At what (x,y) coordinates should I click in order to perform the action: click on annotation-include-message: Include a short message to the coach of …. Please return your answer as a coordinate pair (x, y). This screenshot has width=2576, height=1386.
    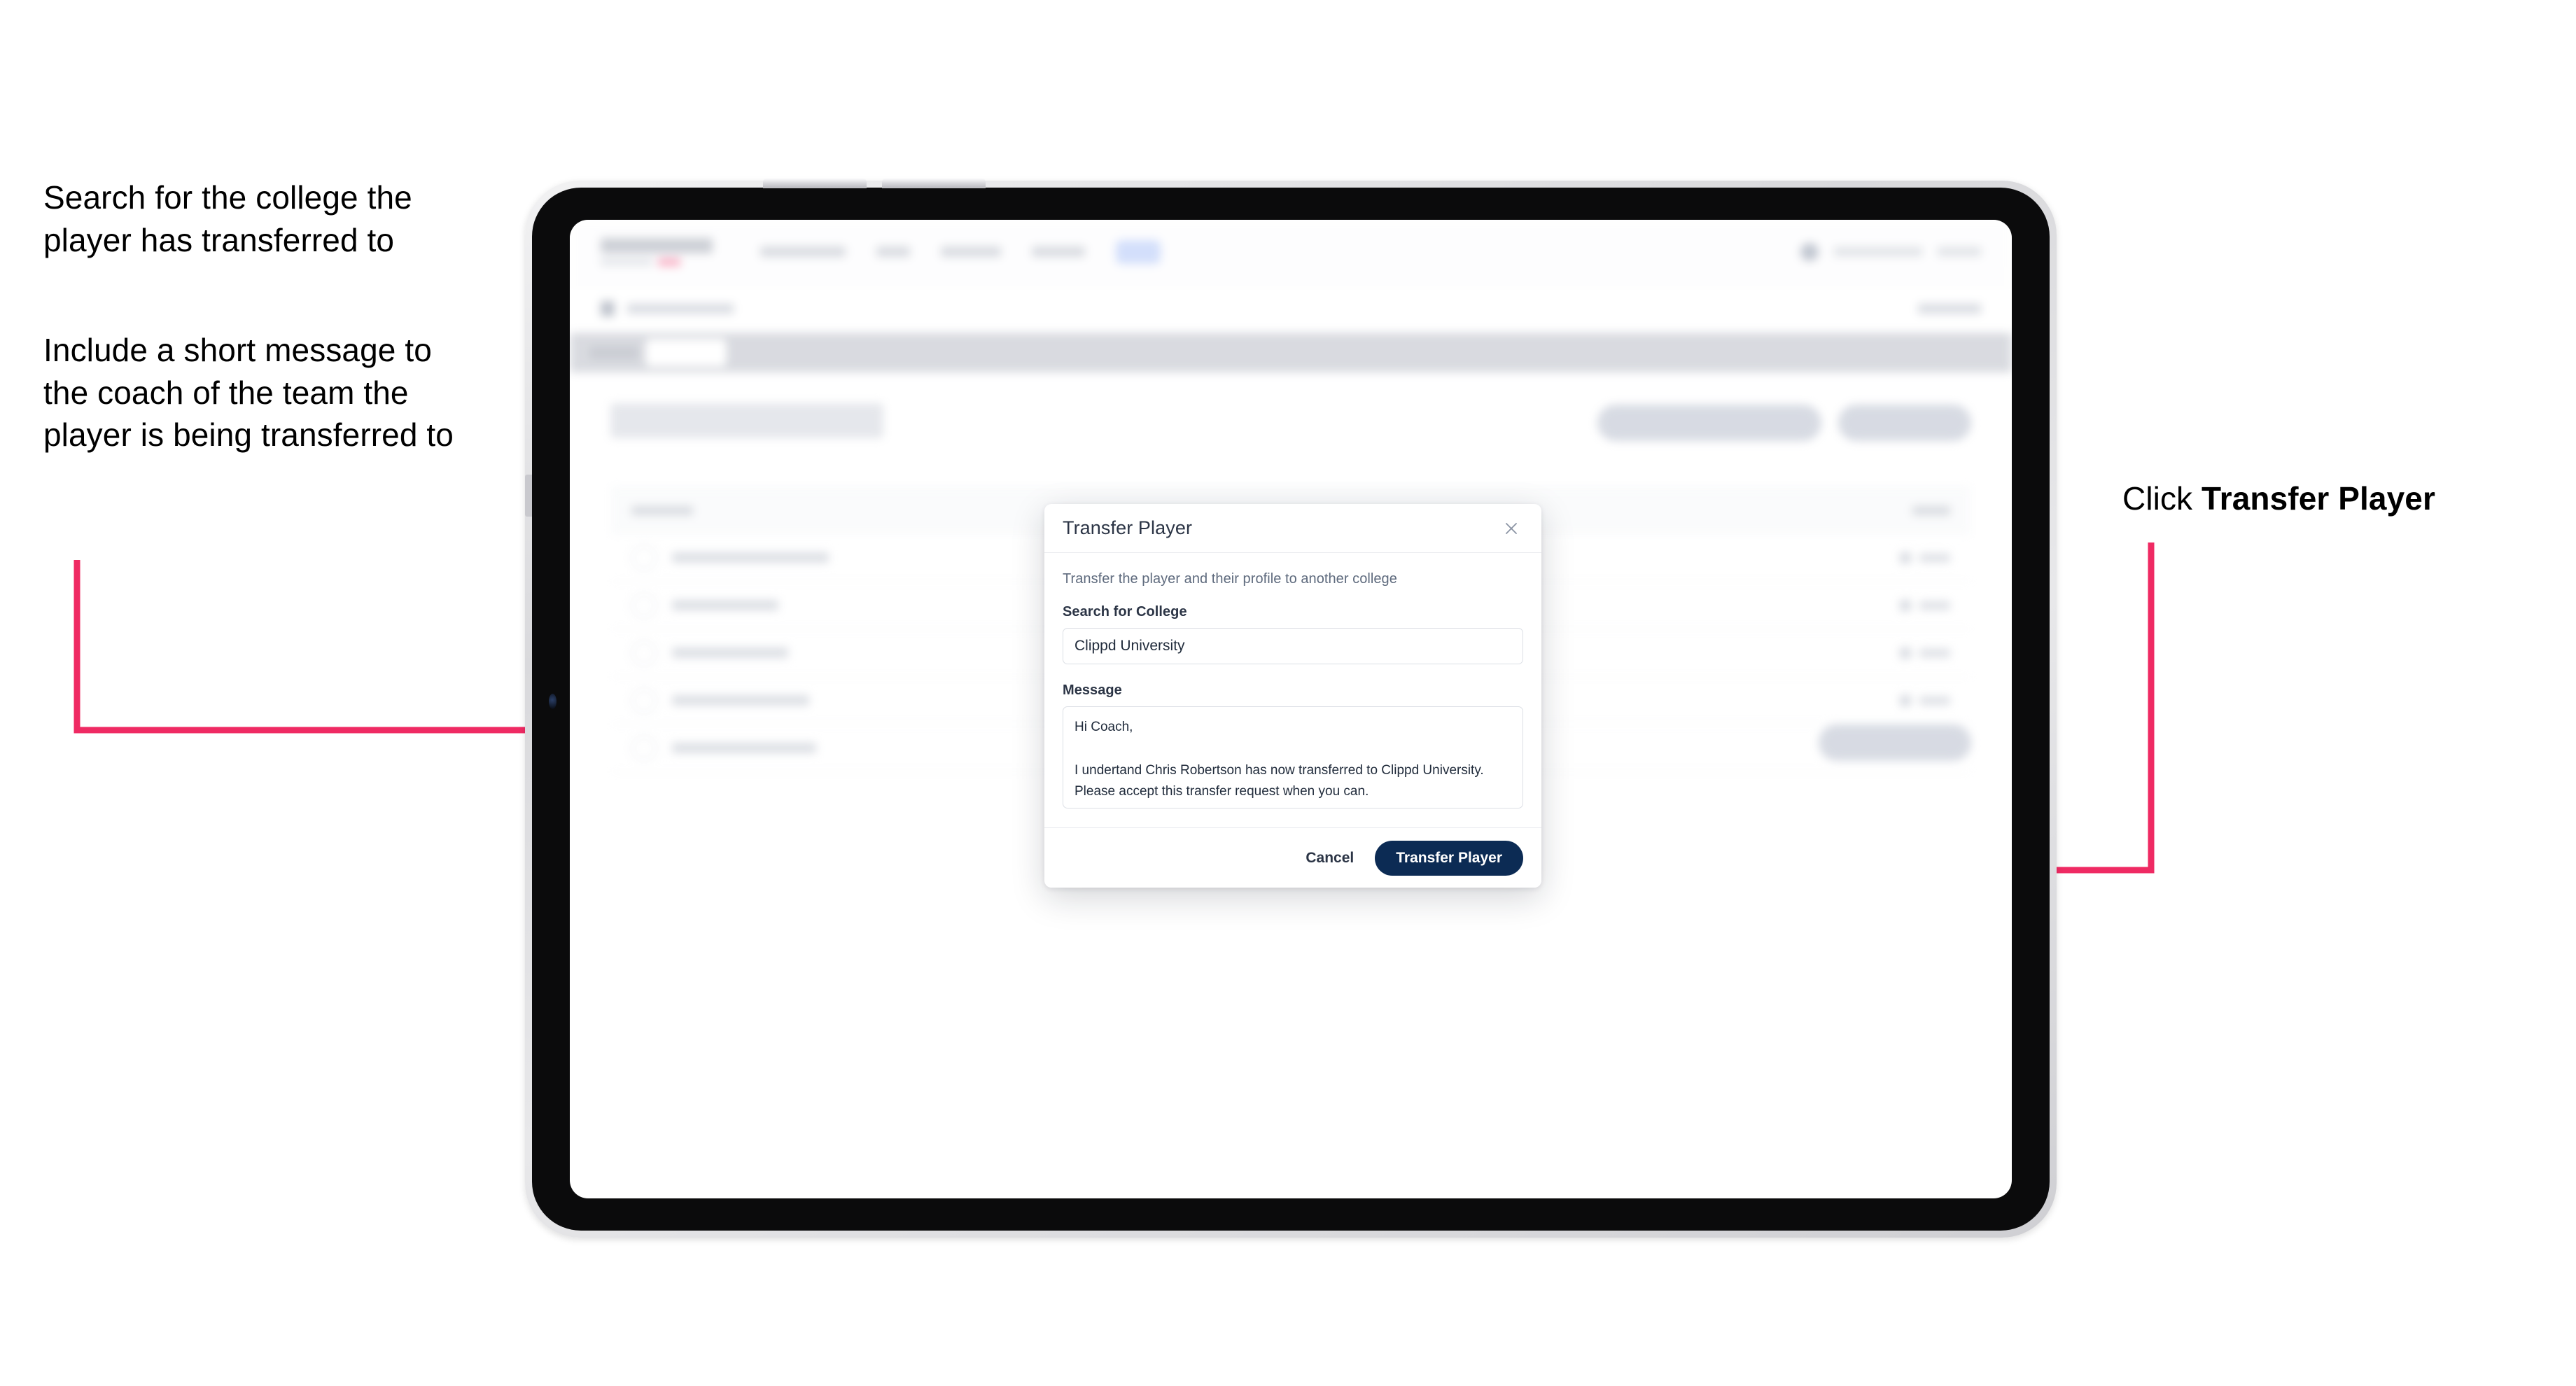
    Looking at the image, I should click on (248, 393).